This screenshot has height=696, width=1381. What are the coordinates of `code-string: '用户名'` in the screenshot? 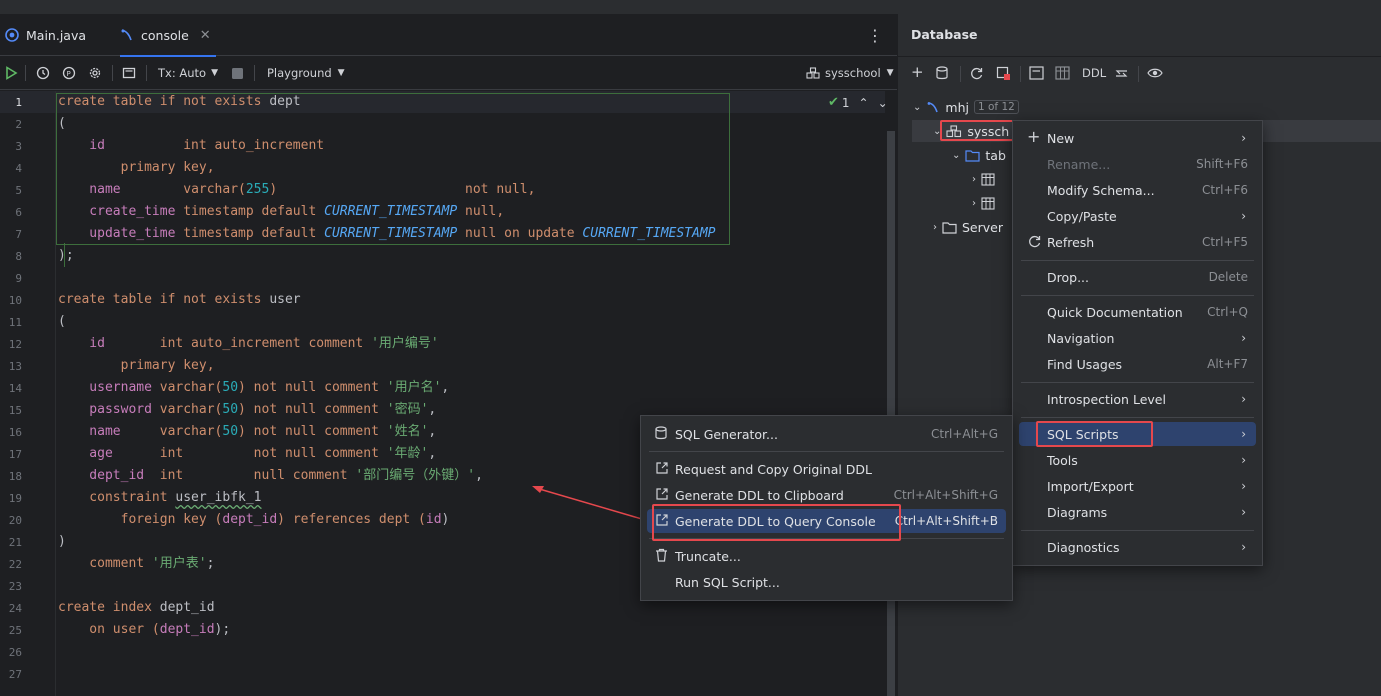 It's located at (414, 387).